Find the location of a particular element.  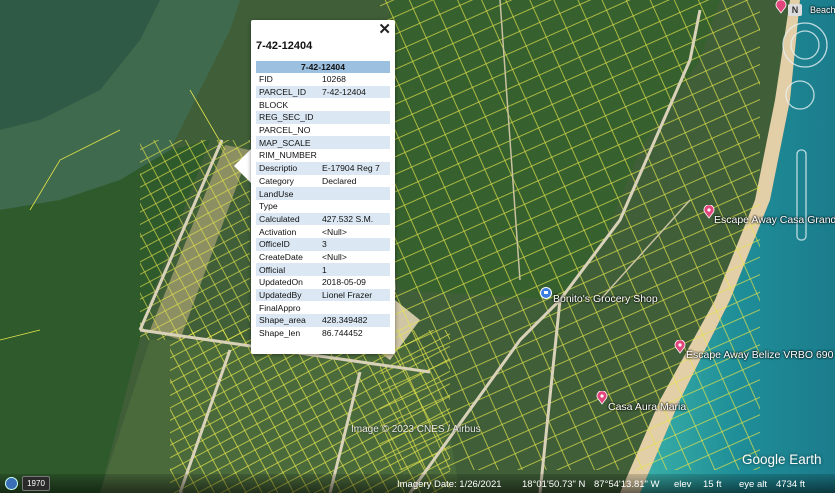

attribute-row: PARCEL_ID 7-42-12404 is located at coordinates (323, 92).